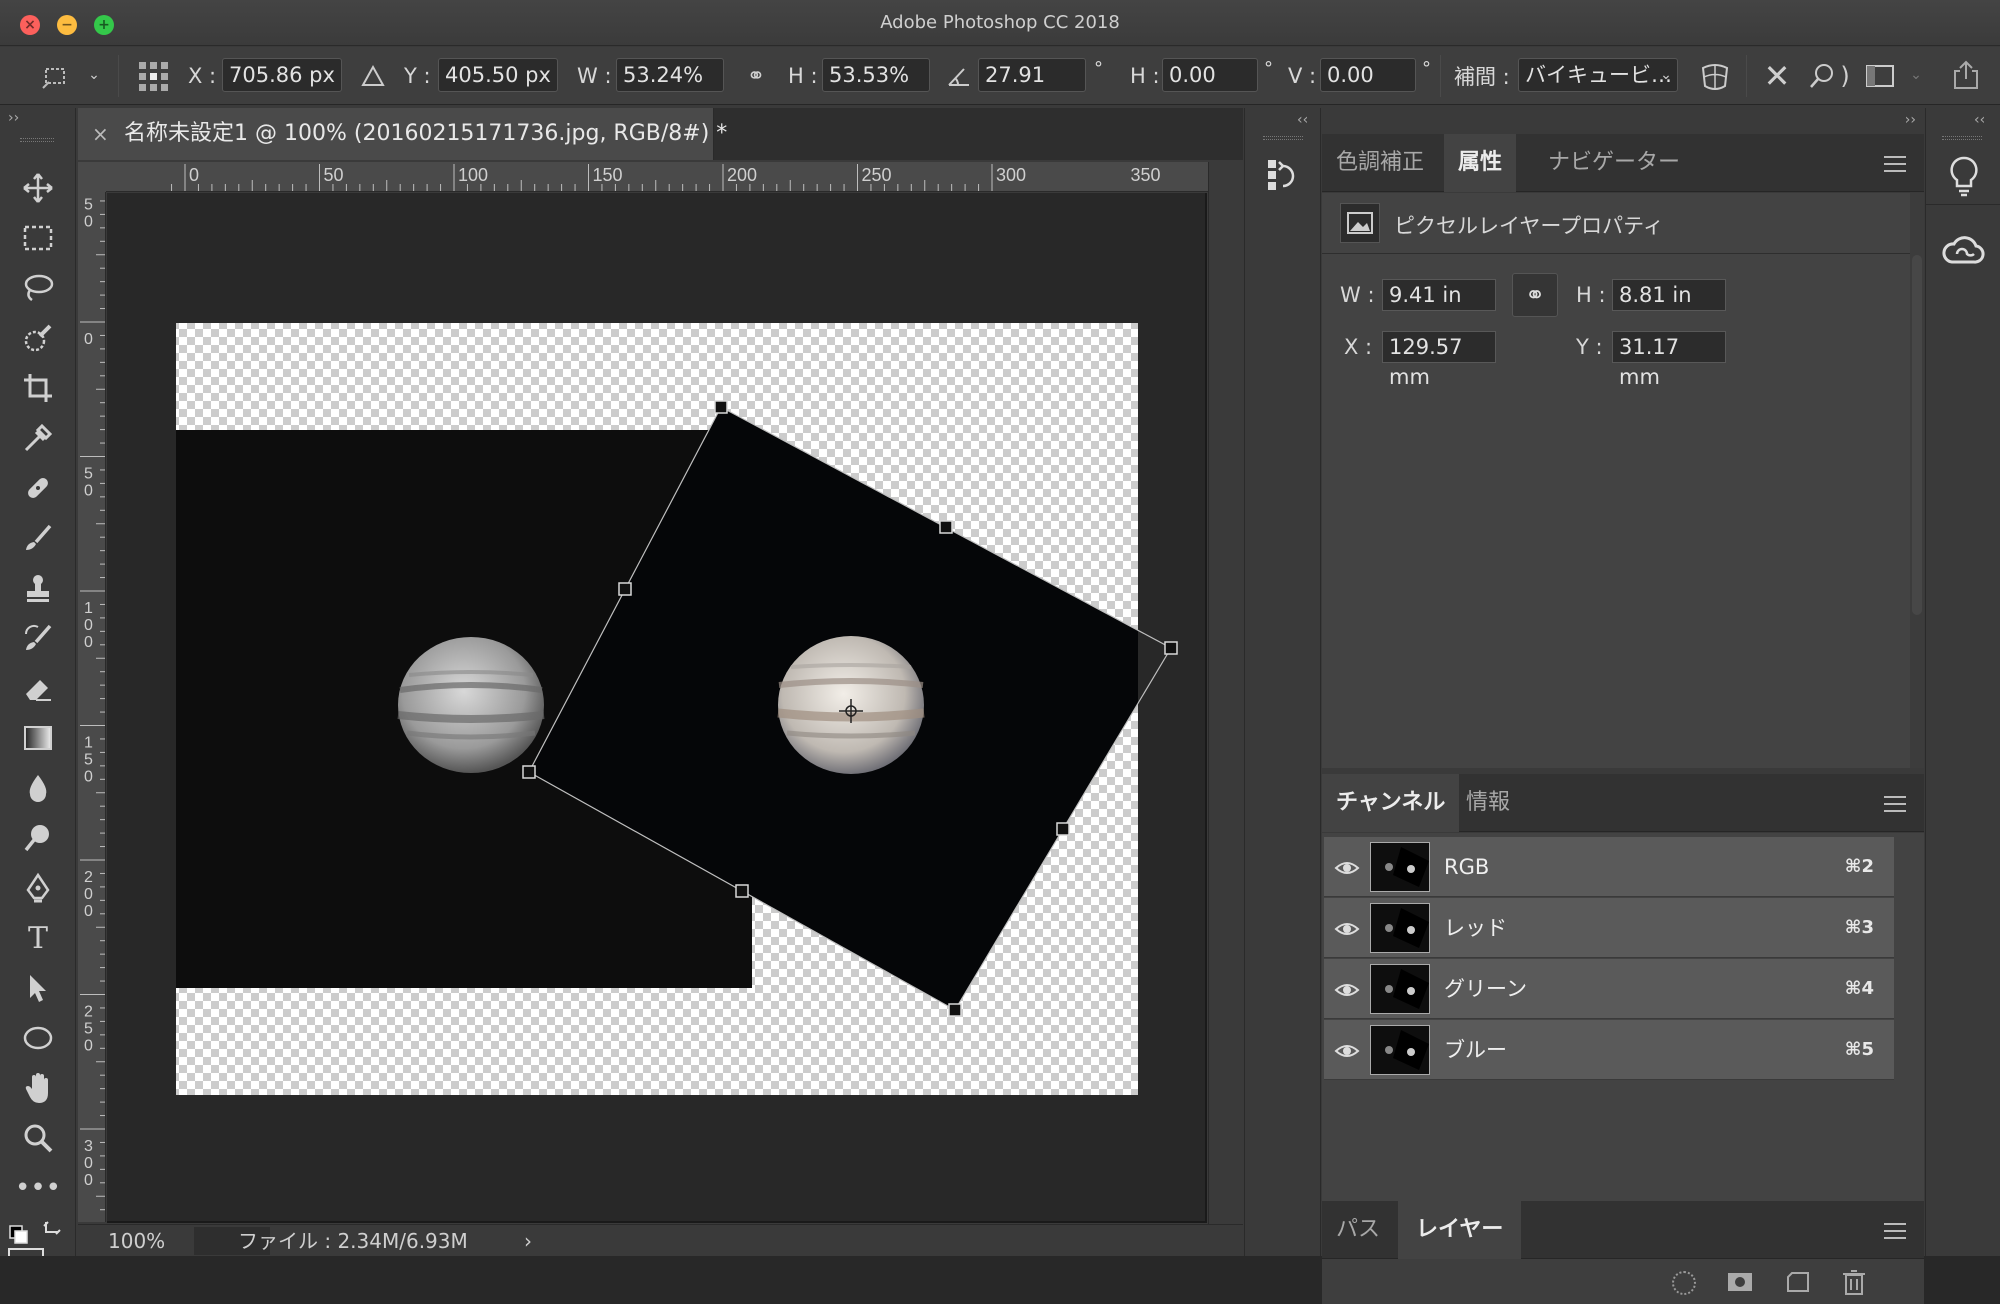 The image size is (2000, 1304). What do you see at coordinates (38, 888) in the screenshot?
I see `pen-tool-icon` at bounding box center [38, 888].